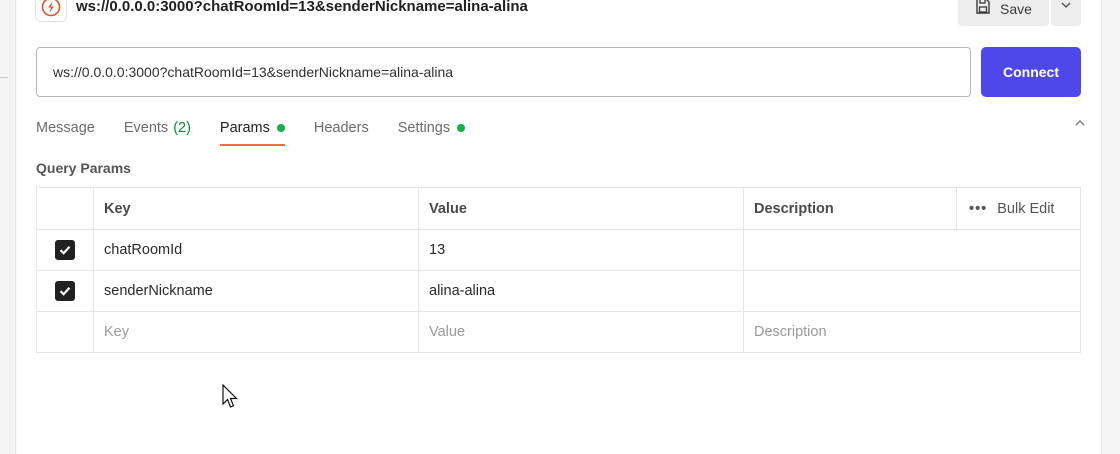 The width and height of the screenshot is (1120, 454). Describe the element at coordinates (1031, 72) in the screenshot. I see `connect-button: Connect` at that location.